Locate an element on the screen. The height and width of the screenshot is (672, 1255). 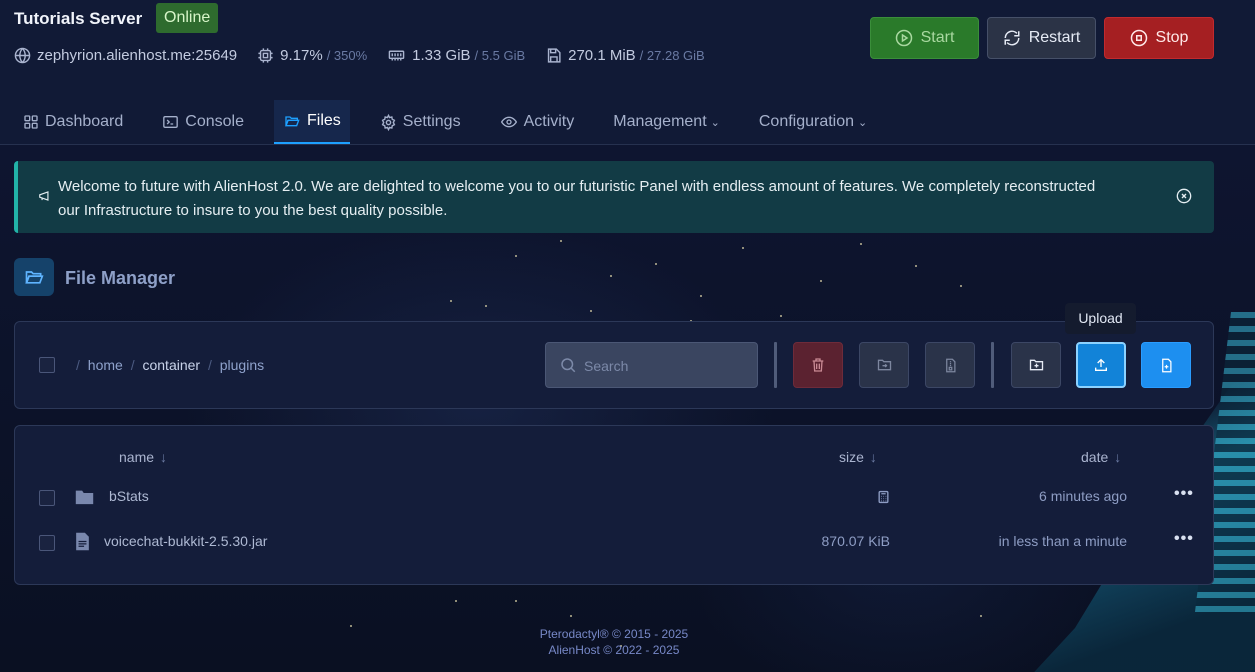
server-name: Tutorials Server is located at coordinates (78, 18).